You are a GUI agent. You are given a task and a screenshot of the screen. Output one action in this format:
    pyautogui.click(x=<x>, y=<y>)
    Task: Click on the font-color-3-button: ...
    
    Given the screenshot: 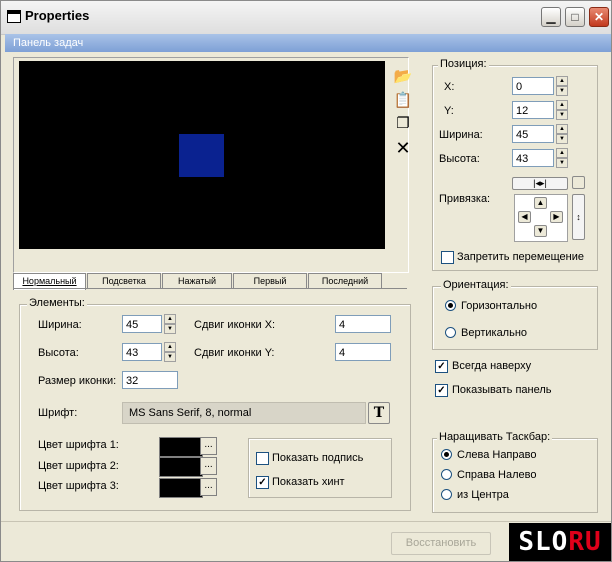 What is the action you would take?
    pyautogui.click(x=208, y=487)
    